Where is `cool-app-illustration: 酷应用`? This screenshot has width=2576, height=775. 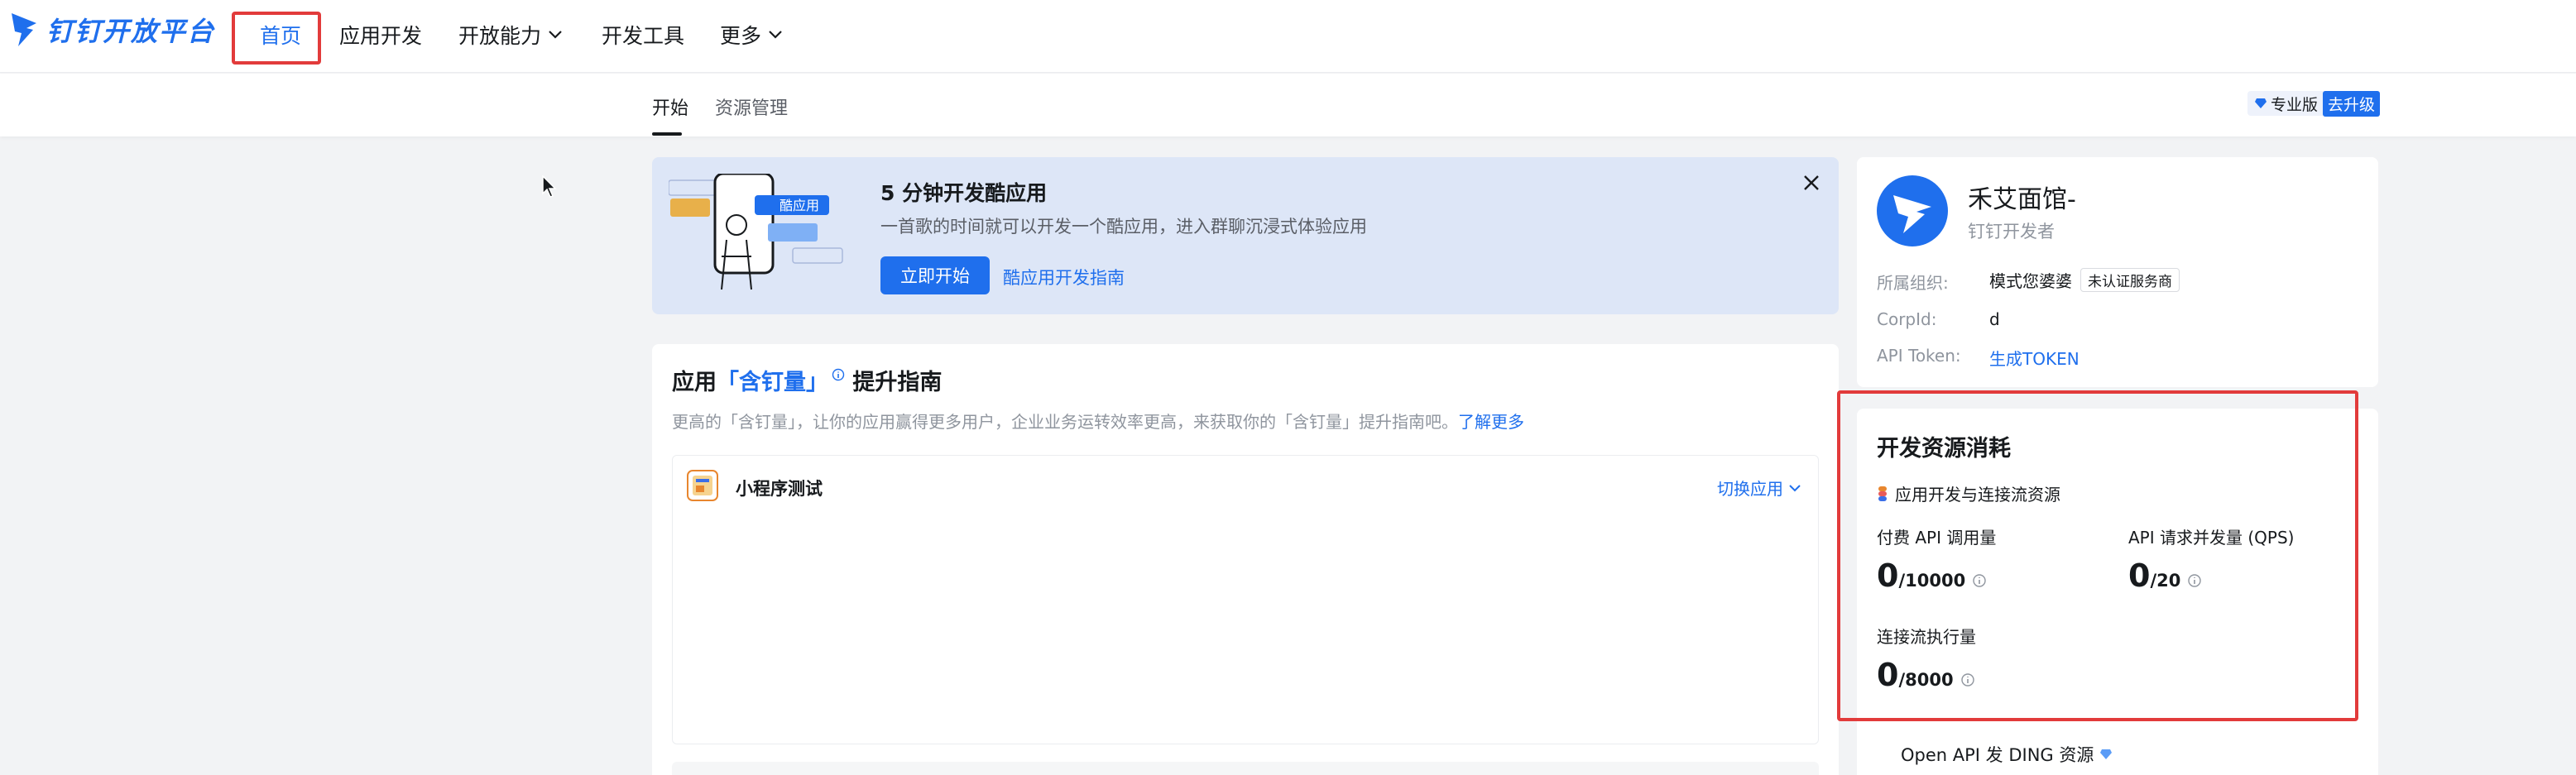
cool-app-illustration: 酷应用 is located at coordinates (756, 232).